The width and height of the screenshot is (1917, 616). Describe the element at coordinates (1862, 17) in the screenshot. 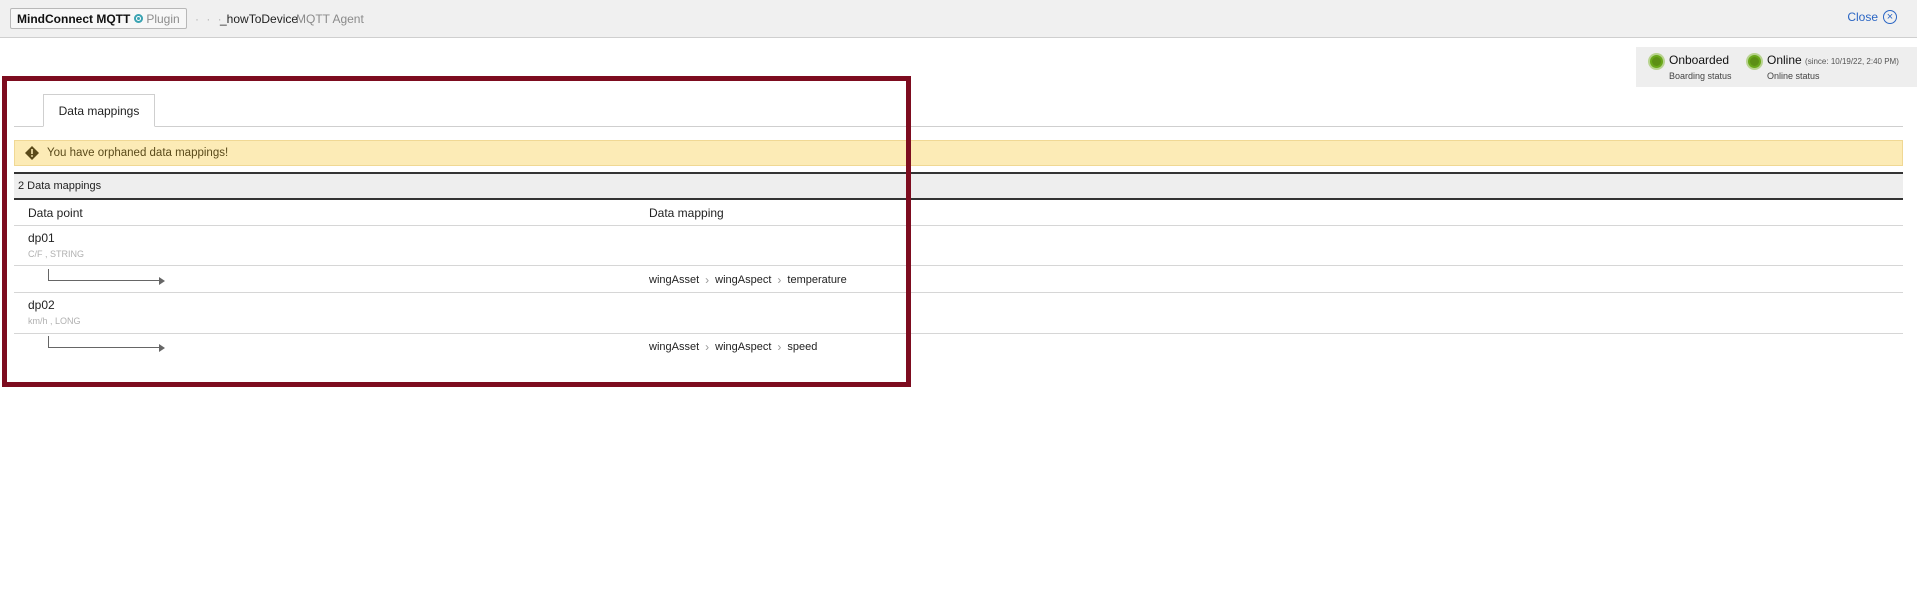

I see `close-label: Close` at that location.